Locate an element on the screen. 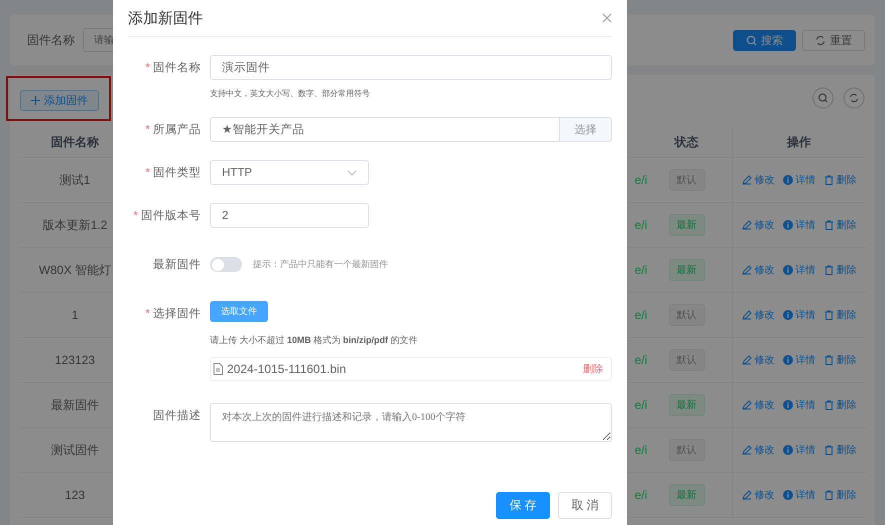  dialog-title: 添加新固件 is located at coordinates (165, 18).